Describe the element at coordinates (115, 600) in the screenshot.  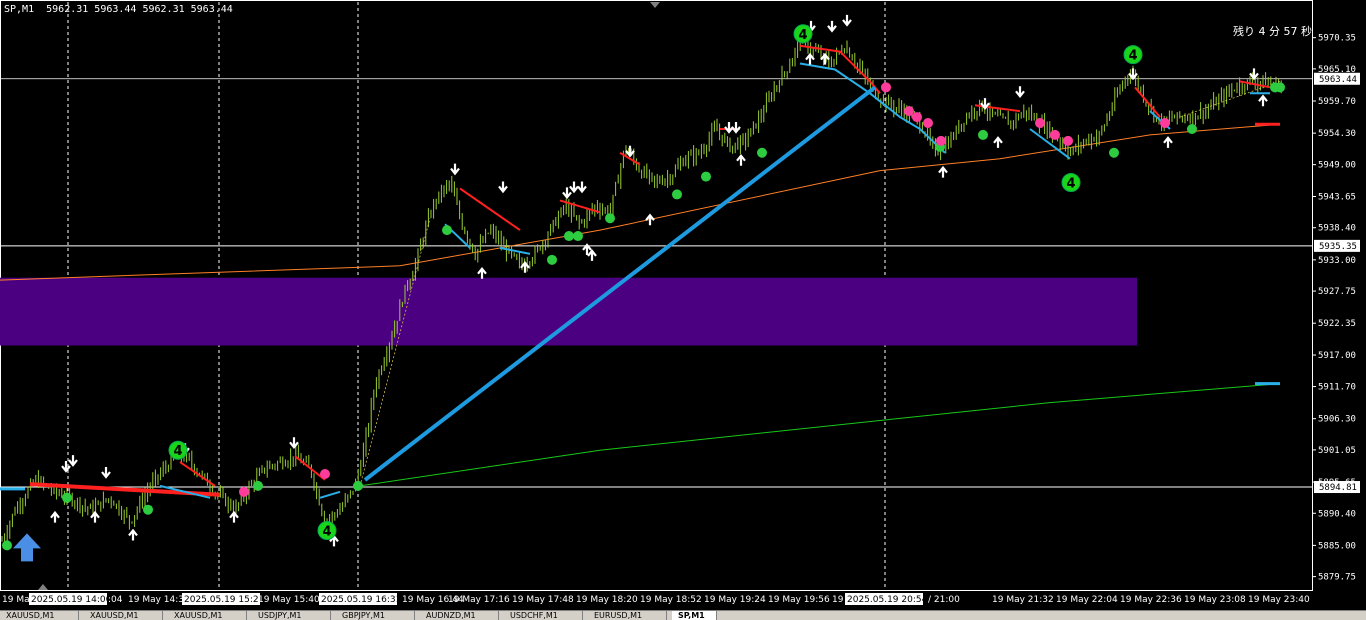
I see `time-label: :04` at that location.